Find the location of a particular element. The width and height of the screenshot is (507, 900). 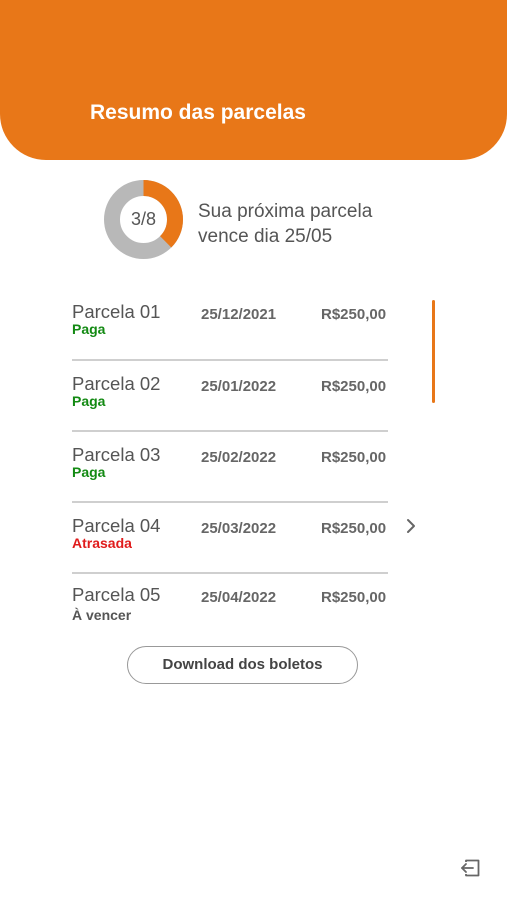

installment-date: 25/01/2022 is located at coordinates (239, 386).